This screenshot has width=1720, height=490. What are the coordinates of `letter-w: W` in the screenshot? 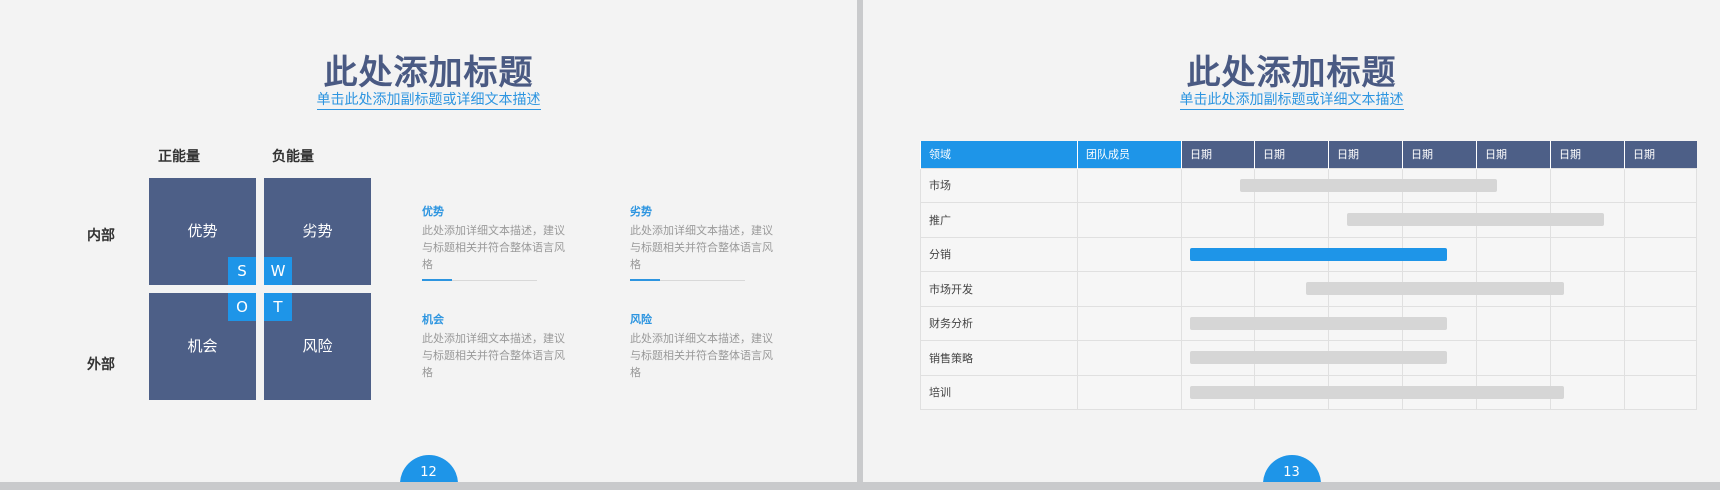 It's located at (278, 271).